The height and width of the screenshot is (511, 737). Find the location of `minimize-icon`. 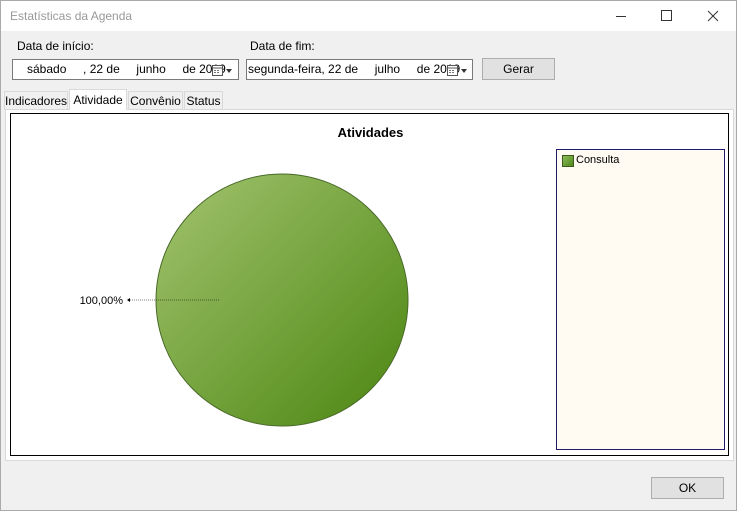

minimize-icon is located at coordinates (621, 16).